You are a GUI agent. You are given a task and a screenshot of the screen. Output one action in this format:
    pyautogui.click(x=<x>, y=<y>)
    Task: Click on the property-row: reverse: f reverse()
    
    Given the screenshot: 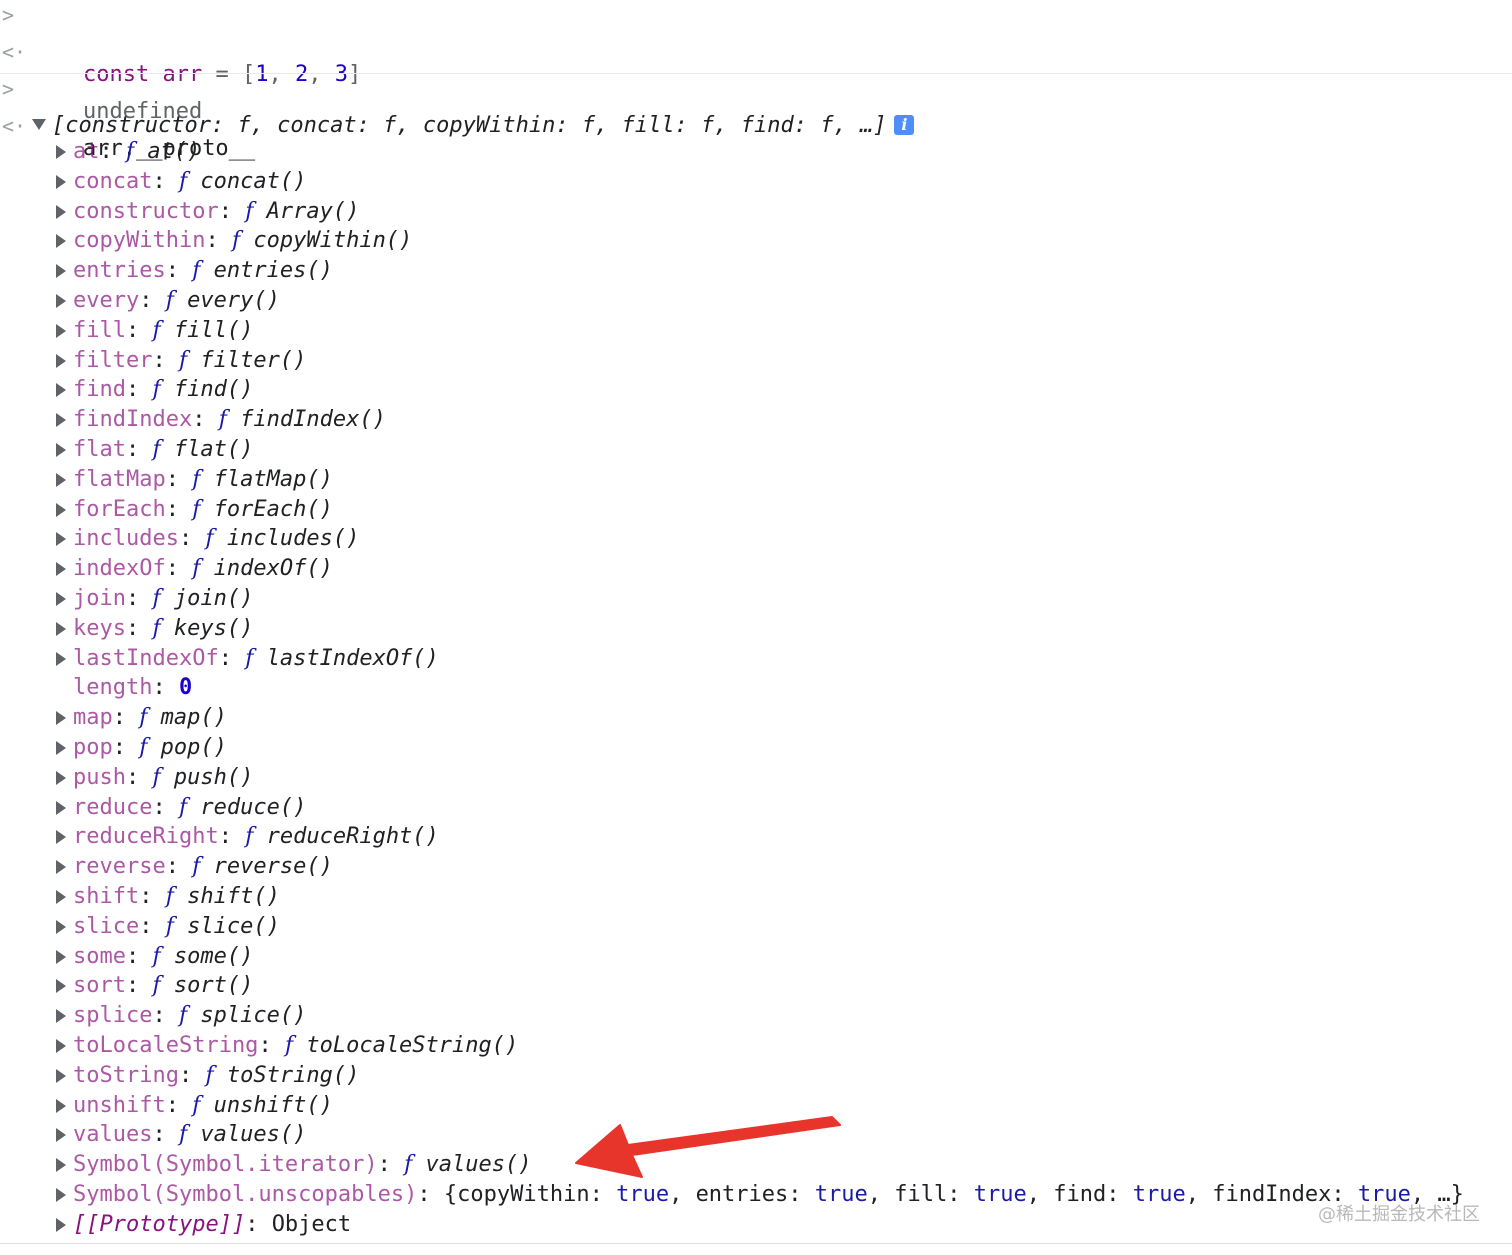 What is the action you would take?
    pyautogui.click(x=756, y=867)
    